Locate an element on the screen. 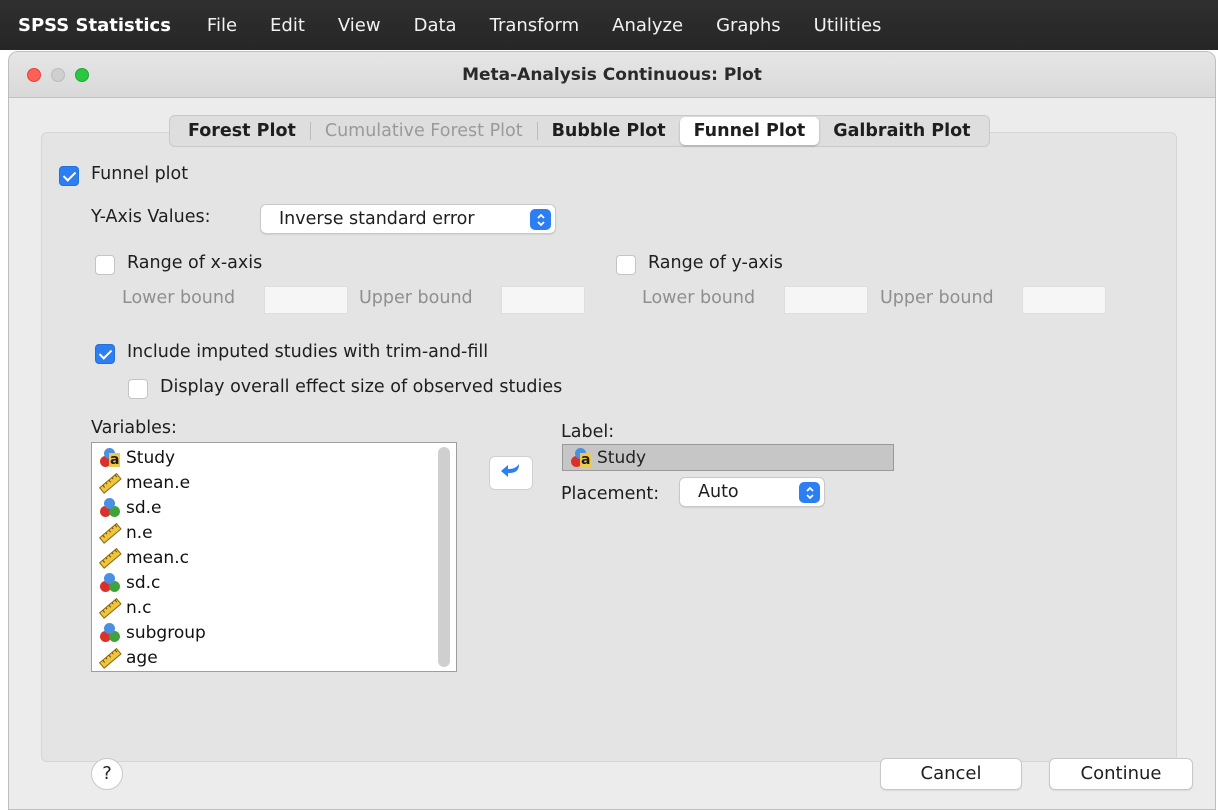 The width and height of the screenshot is (1218, 810). y-axis-values-select: Inverse standard error is located at coordinates (408, 219).